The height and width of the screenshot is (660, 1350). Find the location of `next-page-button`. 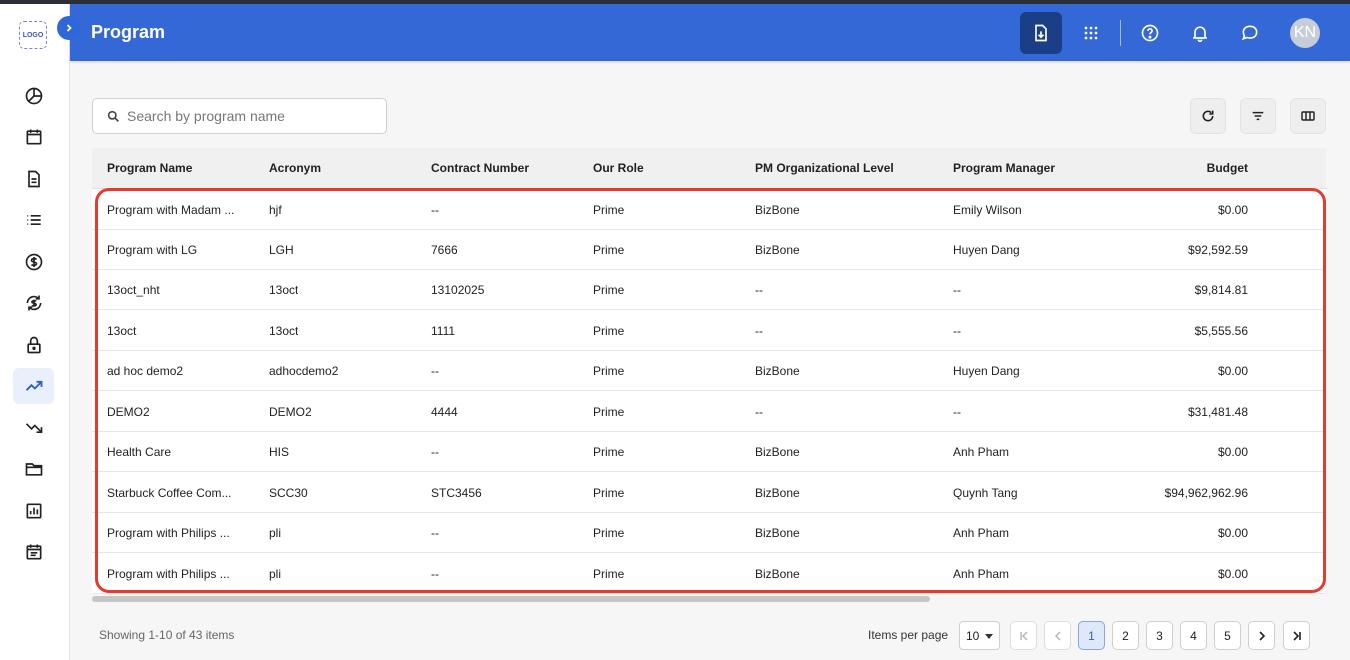

next-page-button is located at coordinates (1261, 635).